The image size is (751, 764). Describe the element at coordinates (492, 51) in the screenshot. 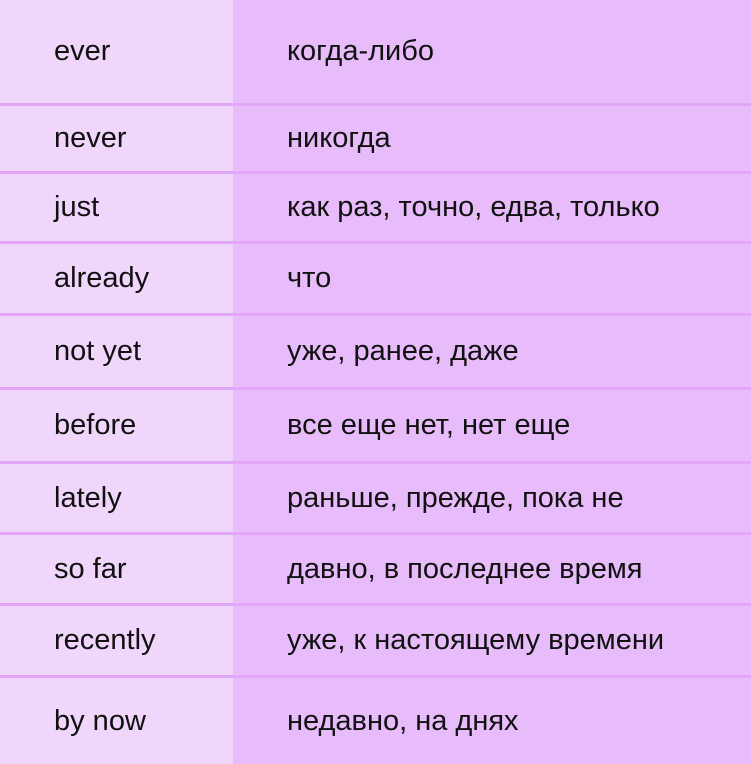

I see `russian-translation: когда-либо` at that location.